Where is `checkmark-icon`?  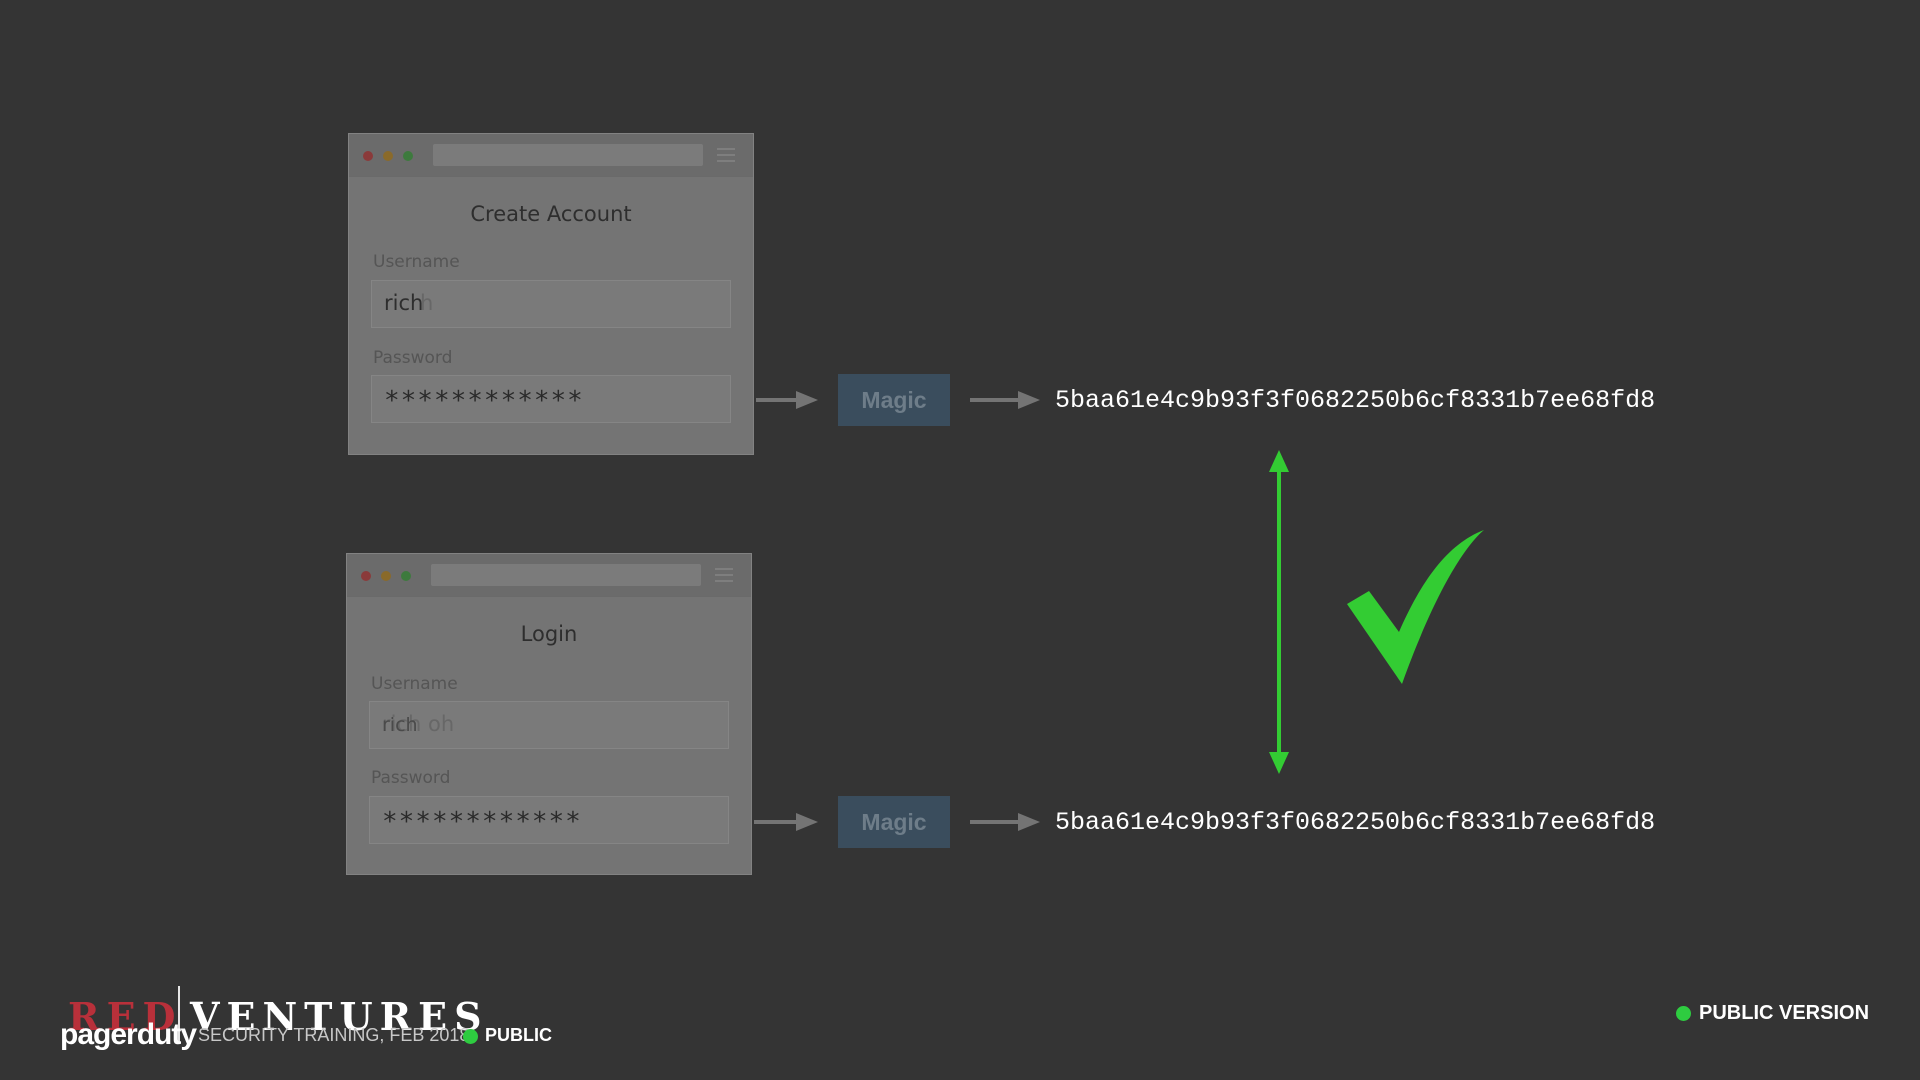 checkmark-icon is located at coordinates (1415, 607).